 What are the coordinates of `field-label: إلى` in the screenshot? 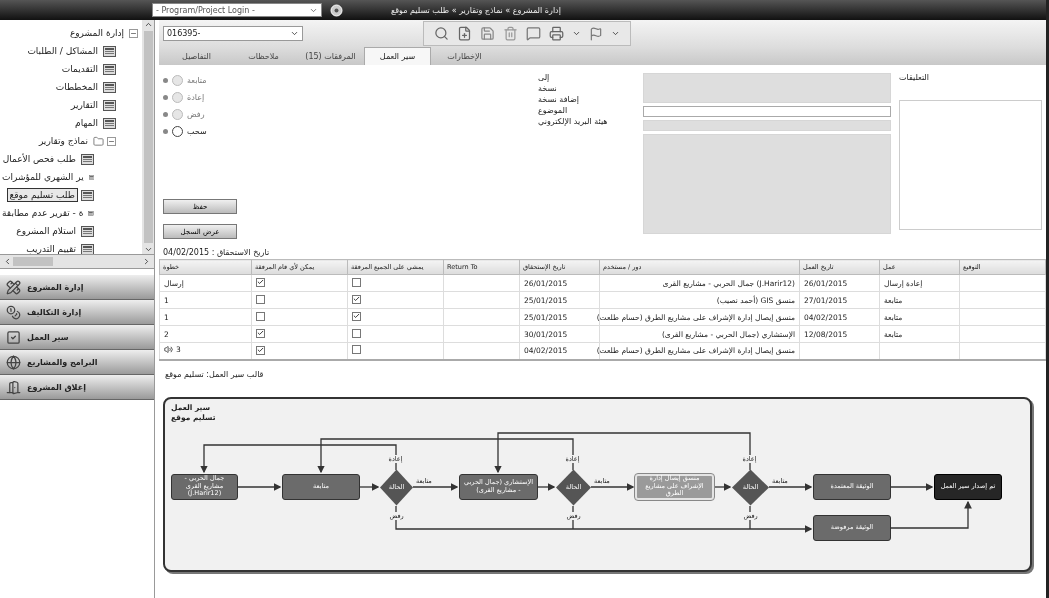 It's located at (544, 77).